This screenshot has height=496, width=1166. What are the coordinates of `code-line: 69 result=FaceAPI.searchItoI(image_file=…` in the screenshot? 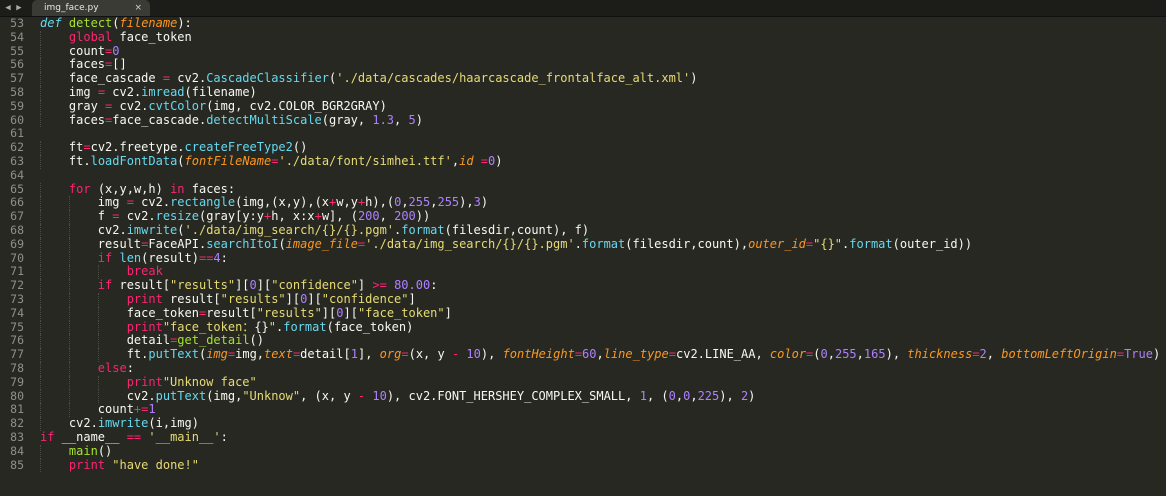 It's located at (583, 244).